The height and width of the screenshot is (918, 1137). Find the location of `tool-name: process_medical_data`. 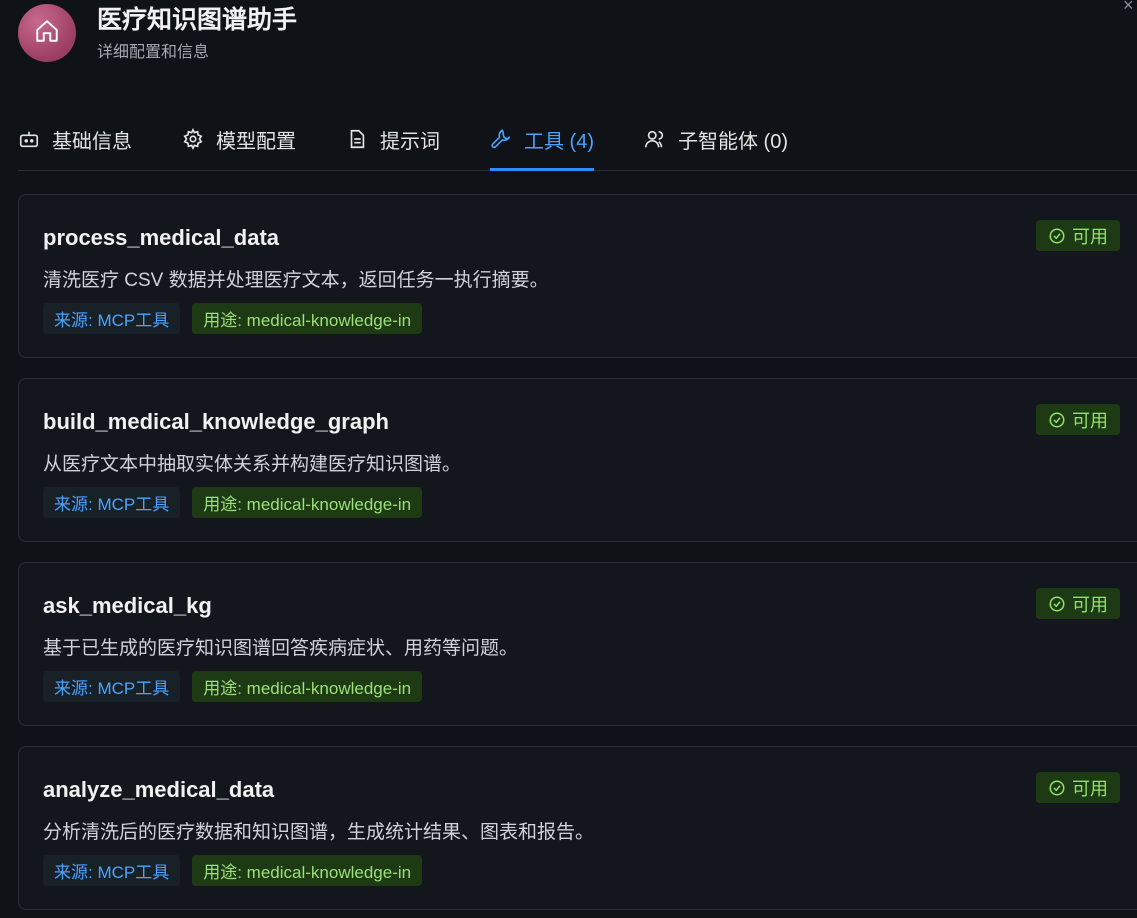

tool-name: process_medical_data is located at coordinates (161, 237).